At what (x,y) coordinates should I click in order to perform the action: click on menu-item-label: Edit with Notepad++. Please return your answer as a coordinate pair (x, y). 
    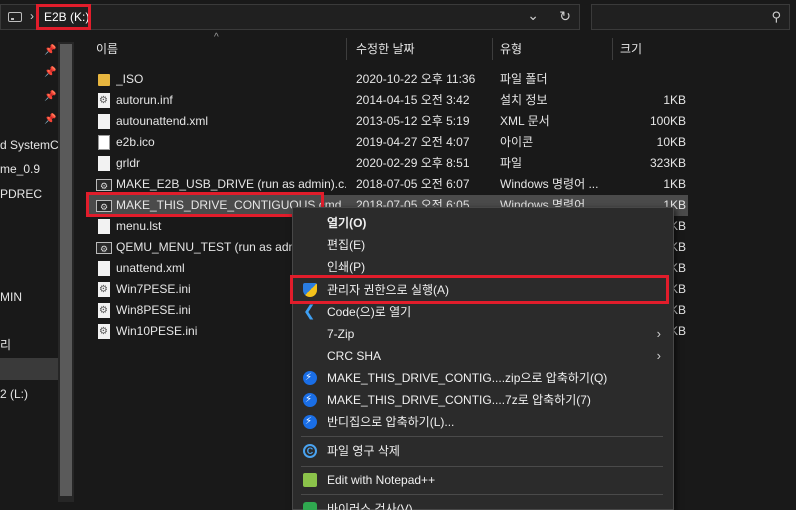
    Looking at the image, I should click on (381, 480).